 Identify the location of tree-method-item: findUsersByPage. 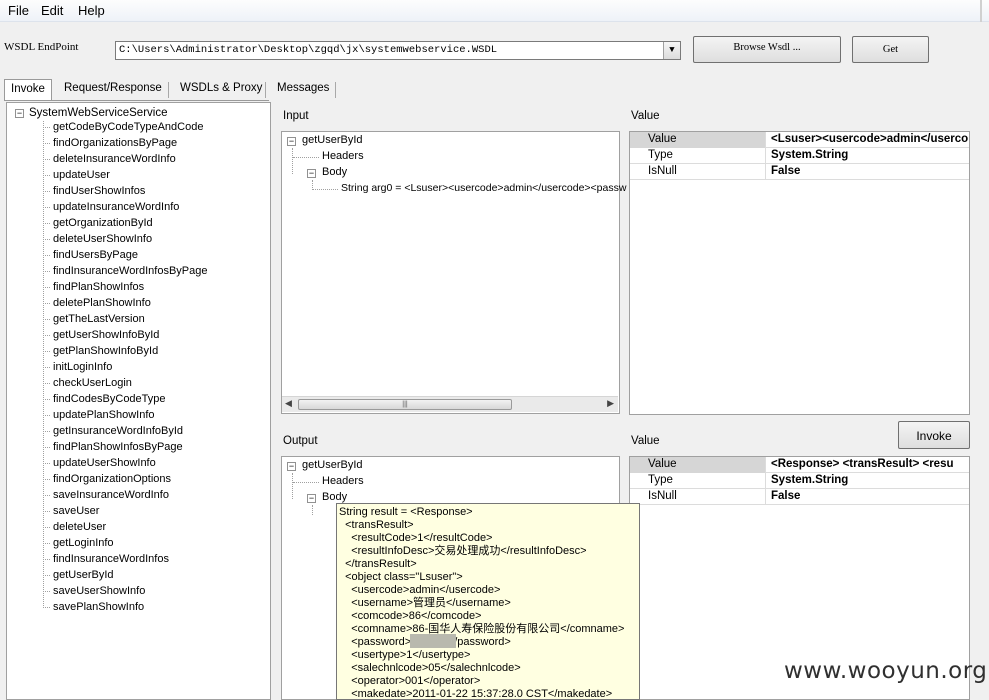
(90, 257).